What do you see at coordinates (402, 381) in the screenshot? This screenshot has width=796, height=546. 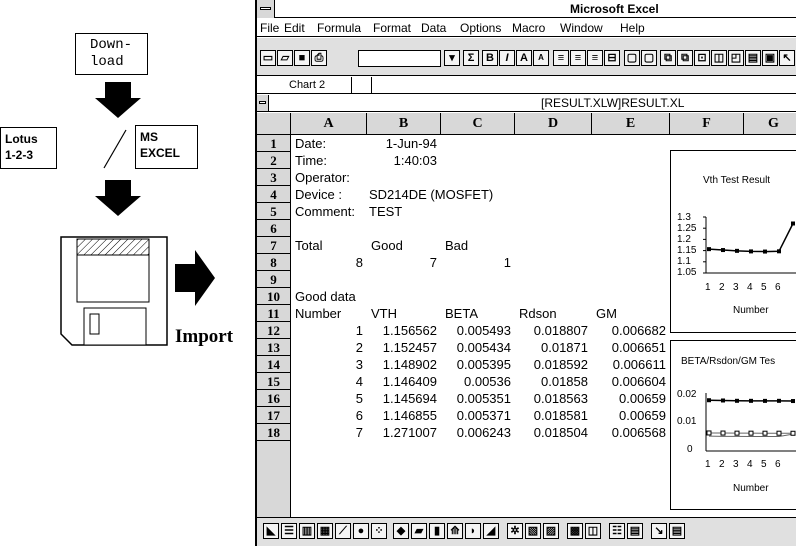 I see `cell-vth: 1.146409` at bounding box center [402, 381].